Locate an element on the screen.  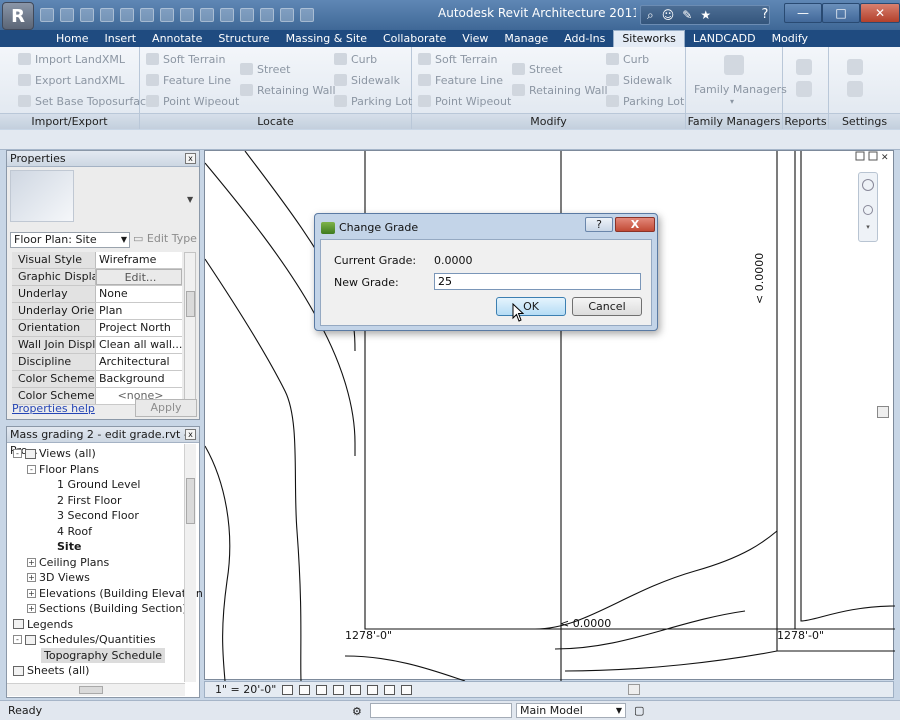
shadows-icon is located at coordinates (339, 689).